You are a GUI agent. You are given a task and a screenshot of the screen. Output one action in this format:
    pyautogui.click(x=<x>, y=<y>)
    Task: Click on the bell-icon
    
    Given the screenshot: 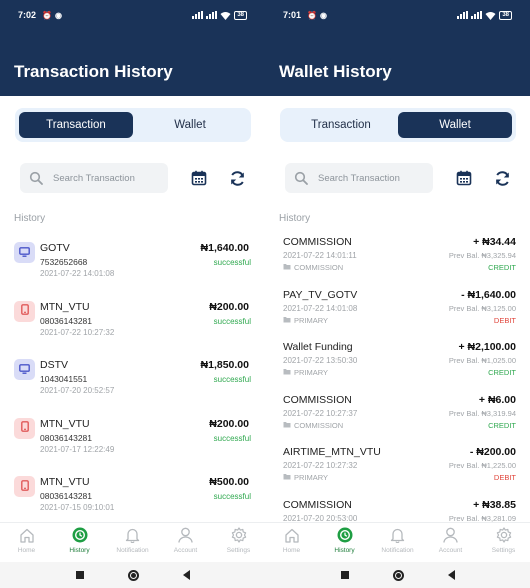 What is the action you would take?
    pyautogui.click(x=398, y=535)
    